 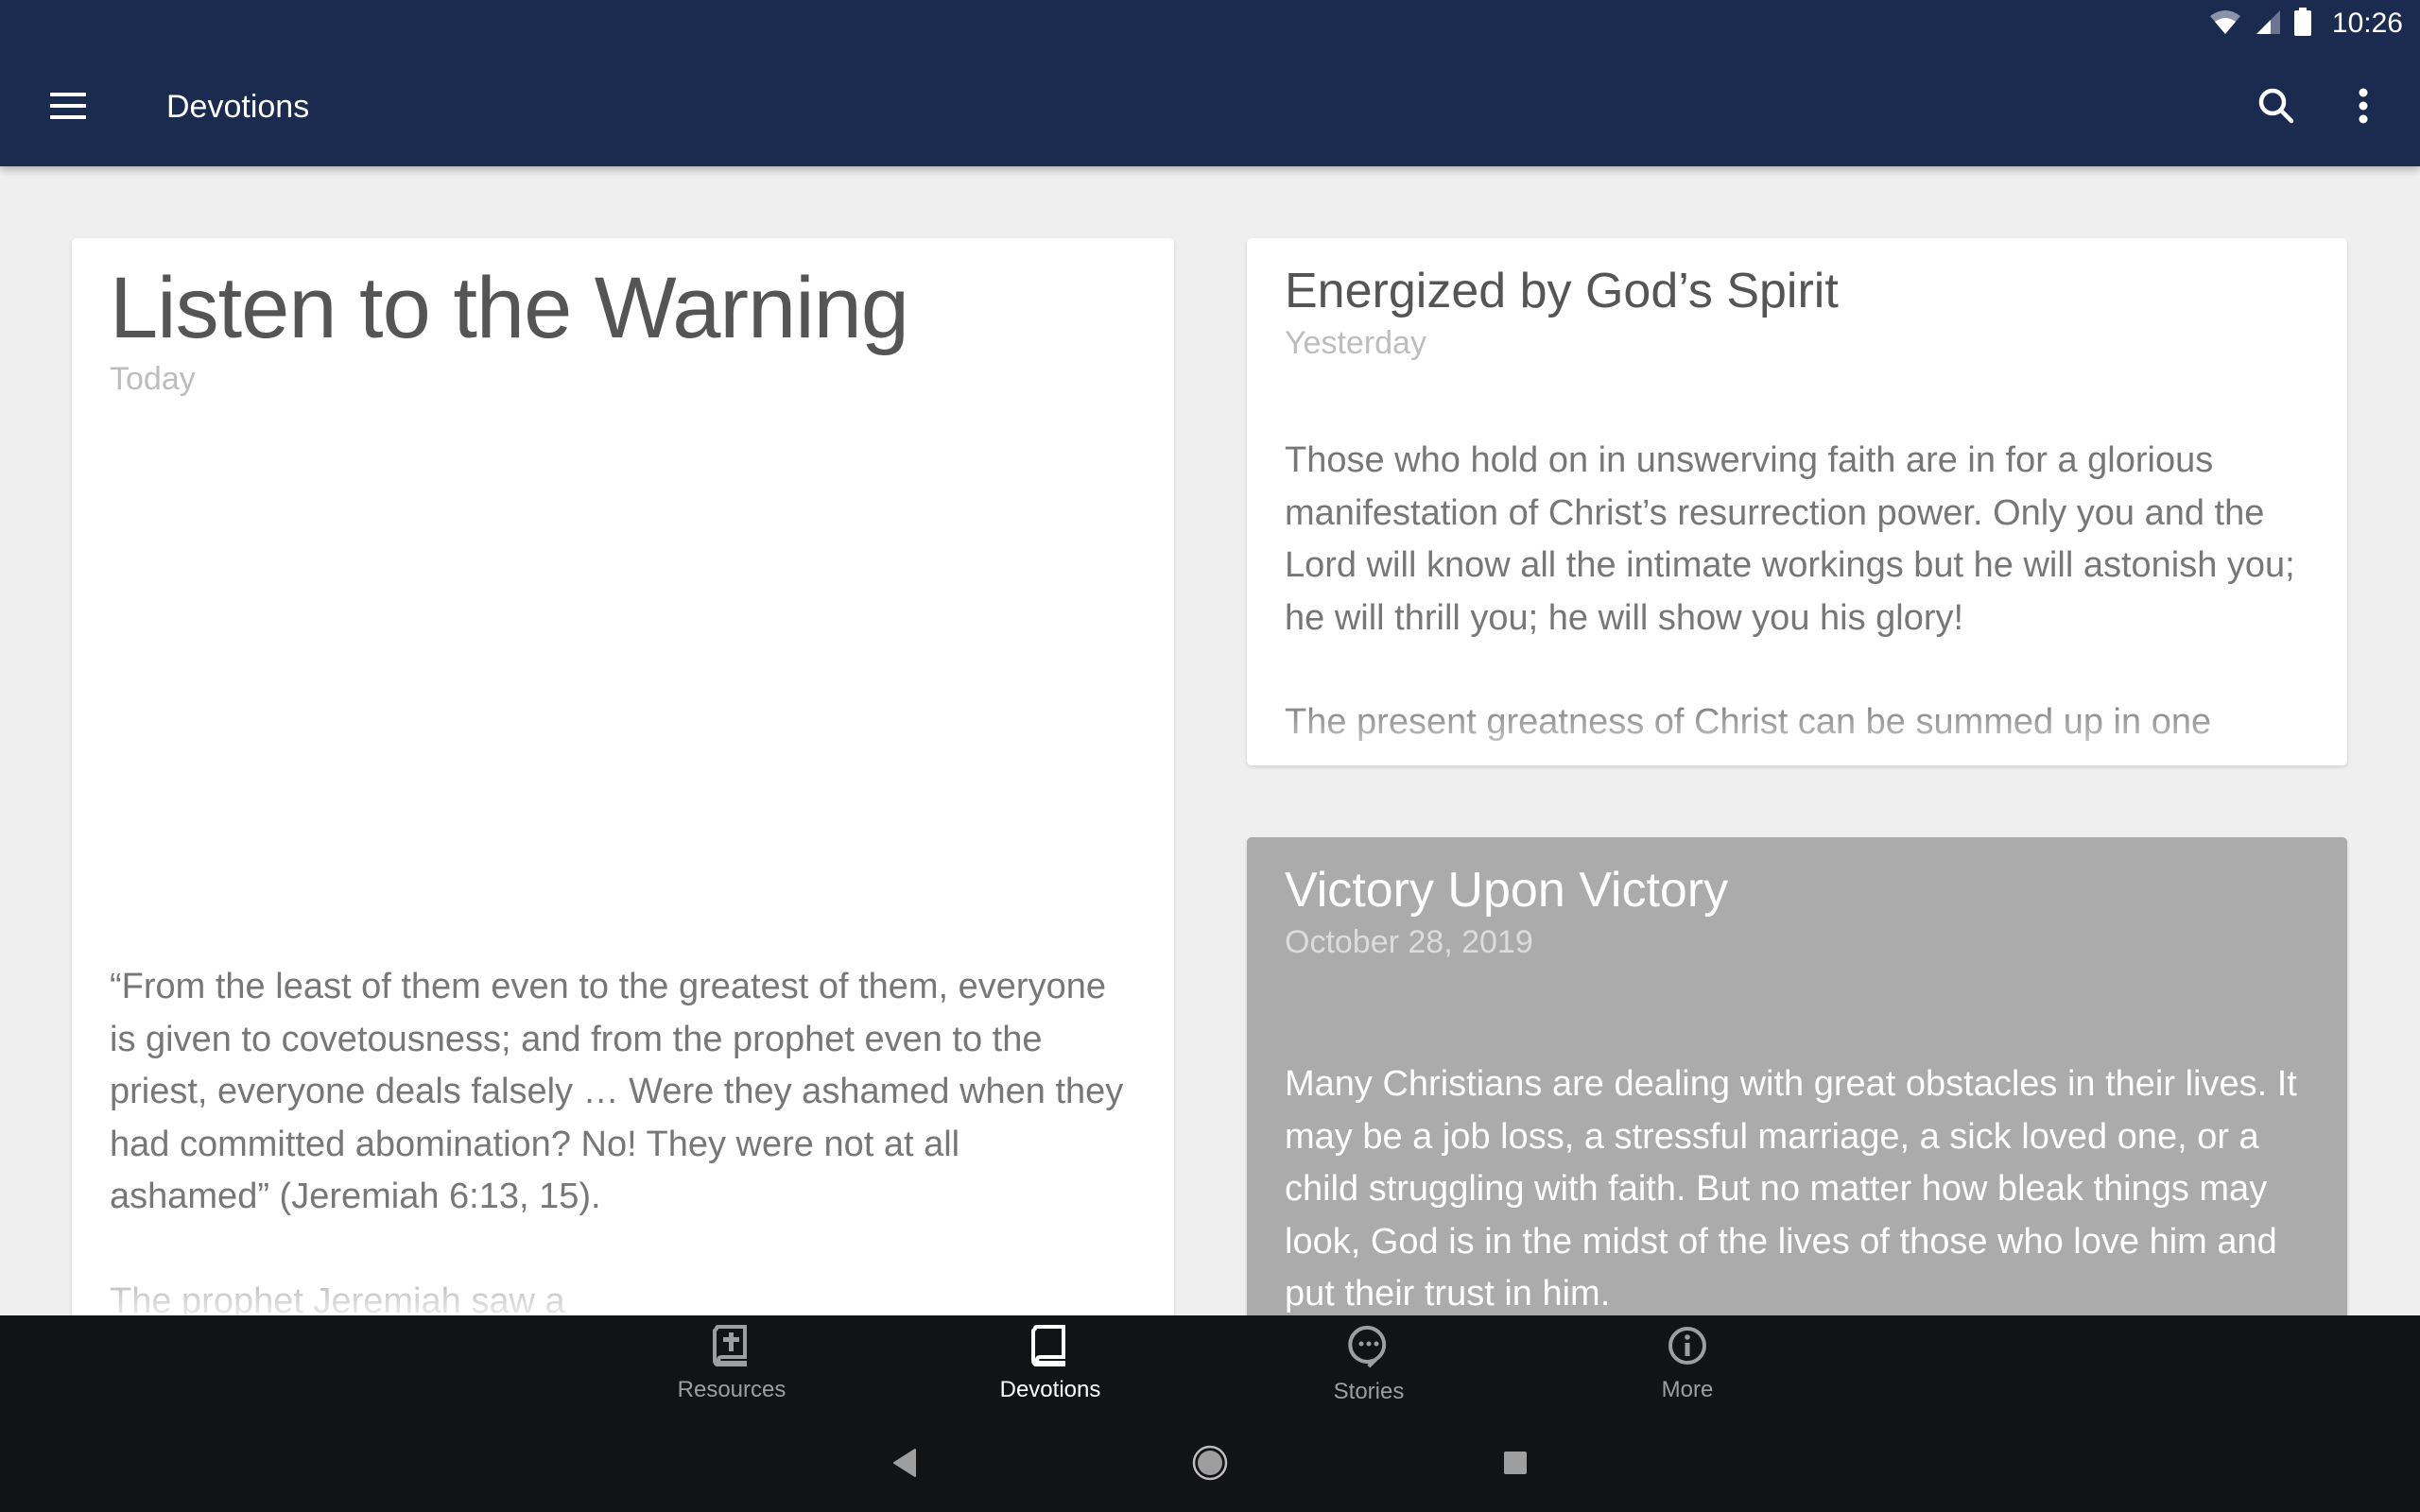 What do you see at coordinates (1687, 1372) in the screenshot?
I see `nav-item-more: More` at bounding box center [1687, 1372].